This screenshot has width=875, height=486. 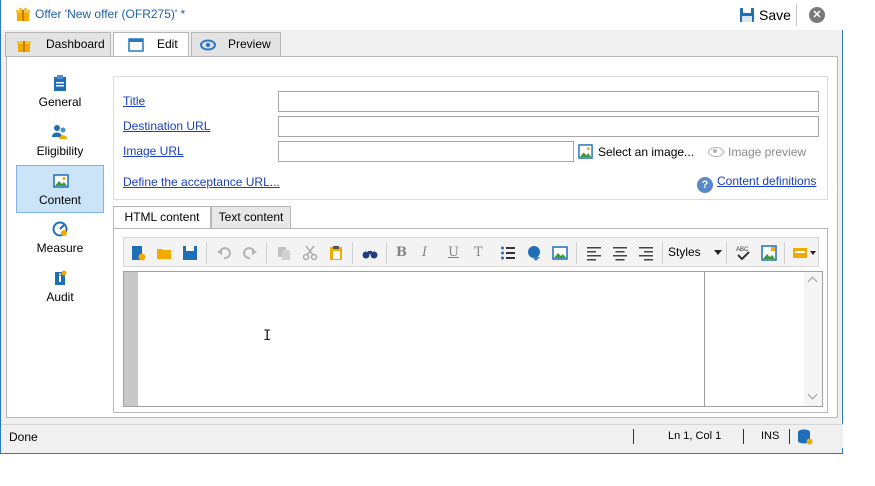 What do you see at coordinates (336, 253) in the screenshot?
I see `paste-icon` at bounding box center [336, 253].